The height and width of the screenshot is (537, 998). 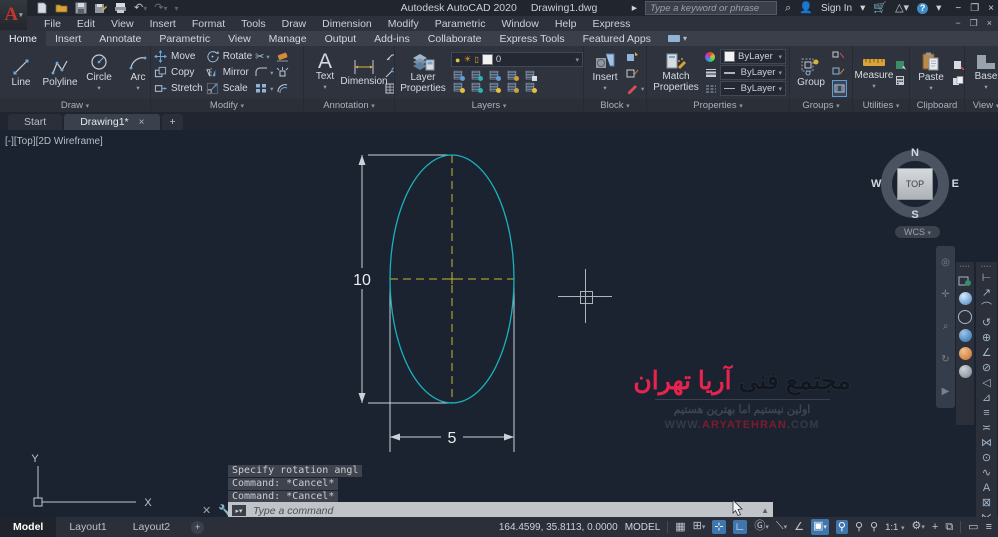 I want to click on annotation-scale-icon: ⚲, so click(x=874, y=527).